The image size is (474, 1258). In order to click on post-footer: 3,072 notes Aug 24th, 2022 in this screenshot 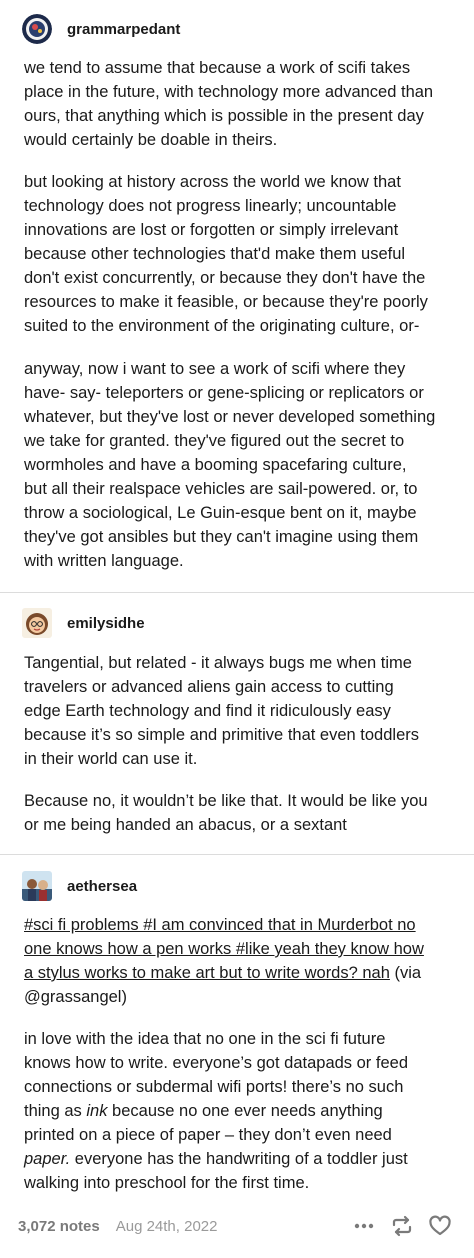, I will do `click(237, 1226)`.